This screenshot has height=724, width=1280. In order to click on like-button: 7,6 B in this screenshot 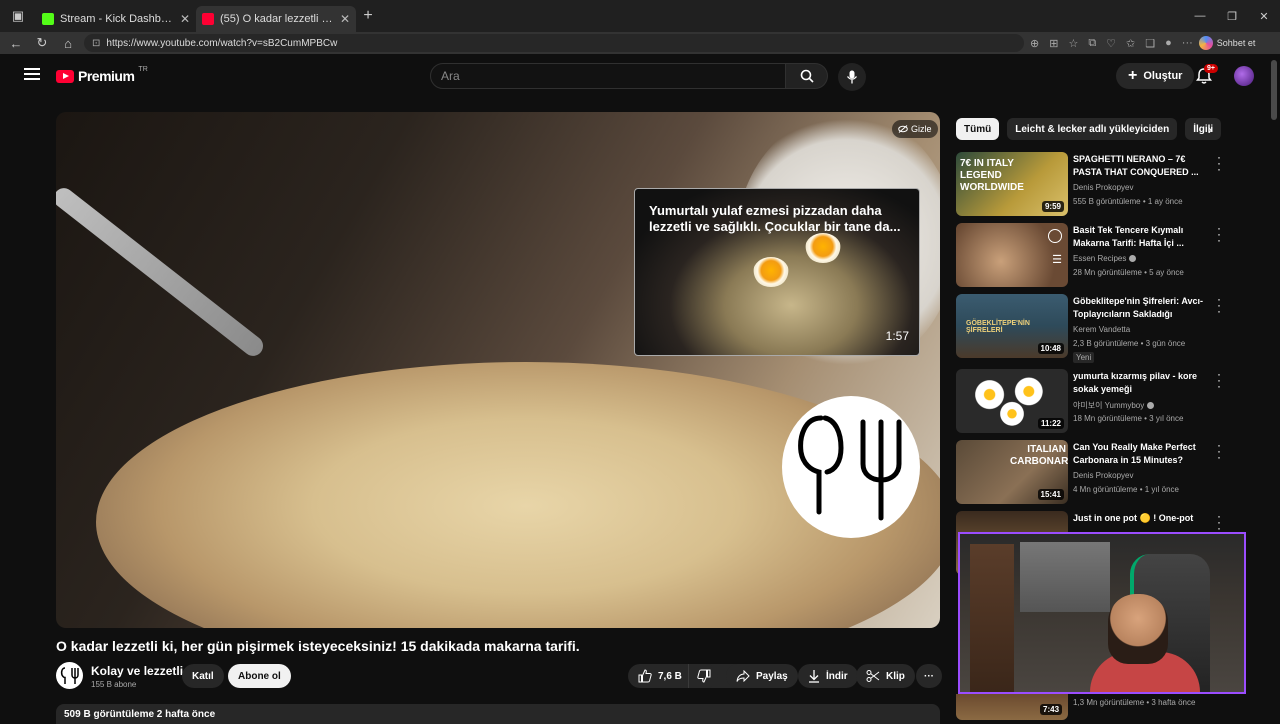, I will do `click(683, 676)`.